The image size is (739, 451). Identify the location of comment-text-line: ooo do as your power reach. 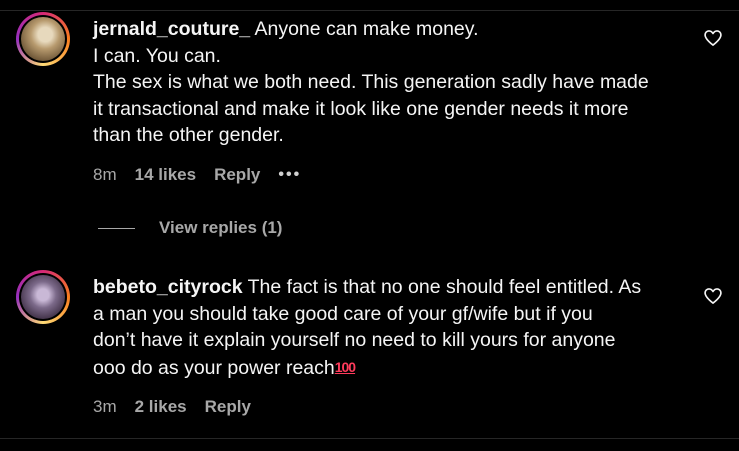
(214, 367).